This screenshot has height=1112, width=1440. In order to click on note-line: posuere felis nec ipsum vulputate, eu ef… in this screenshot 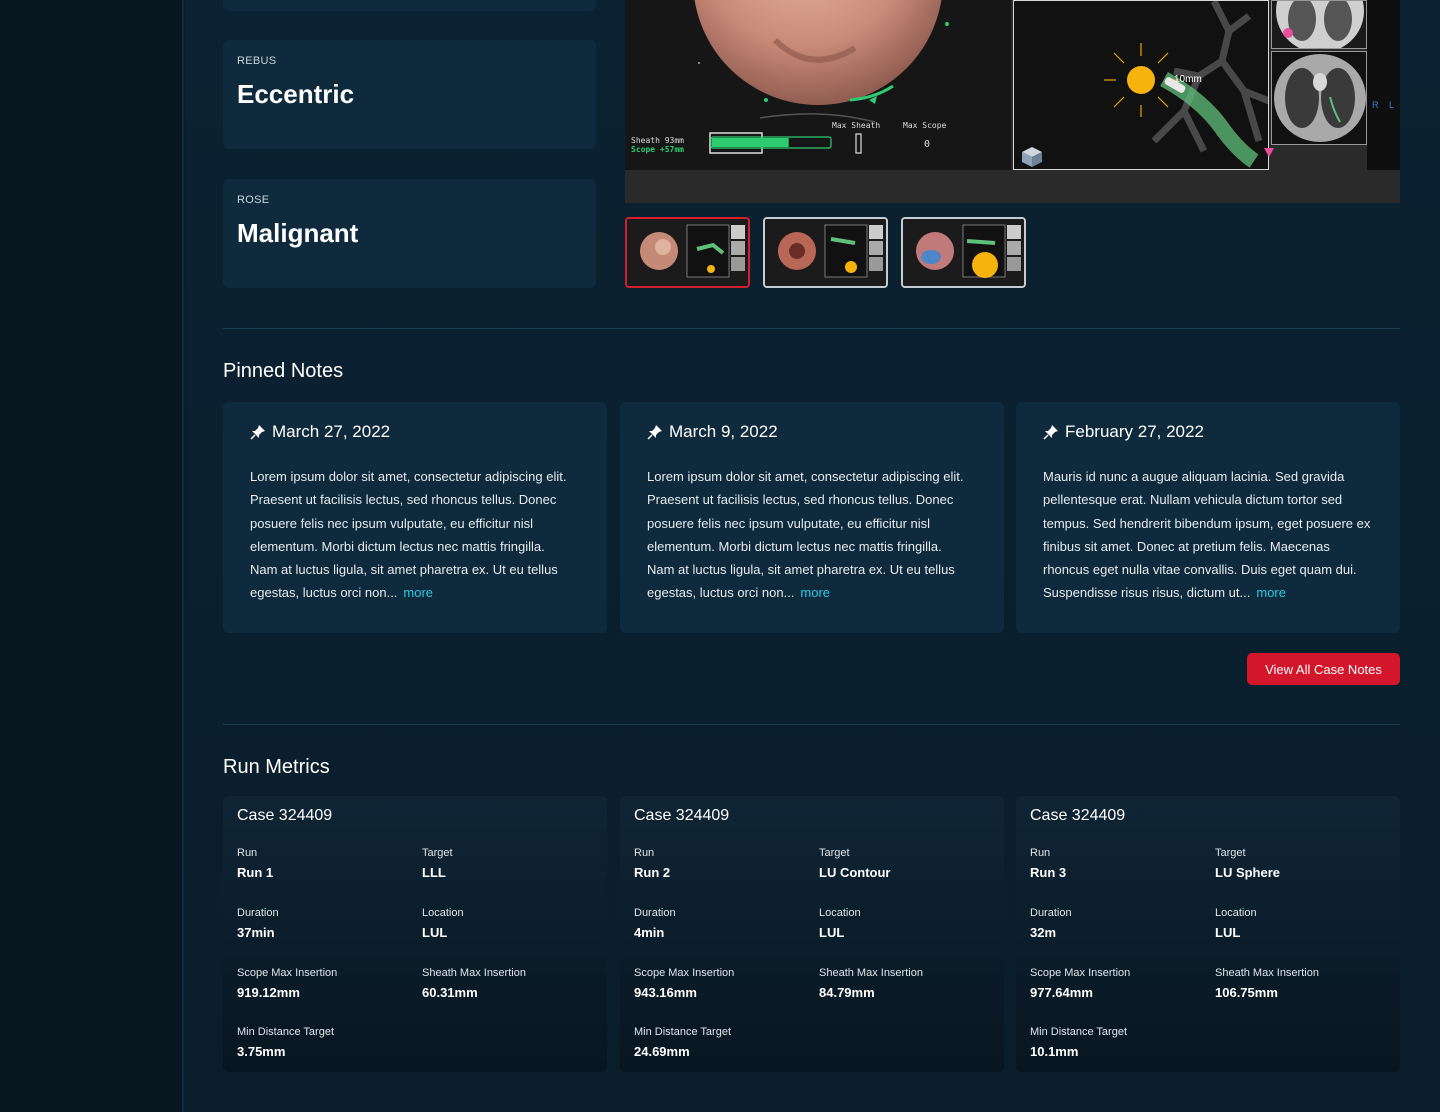, I will do `click(789, 523)`.